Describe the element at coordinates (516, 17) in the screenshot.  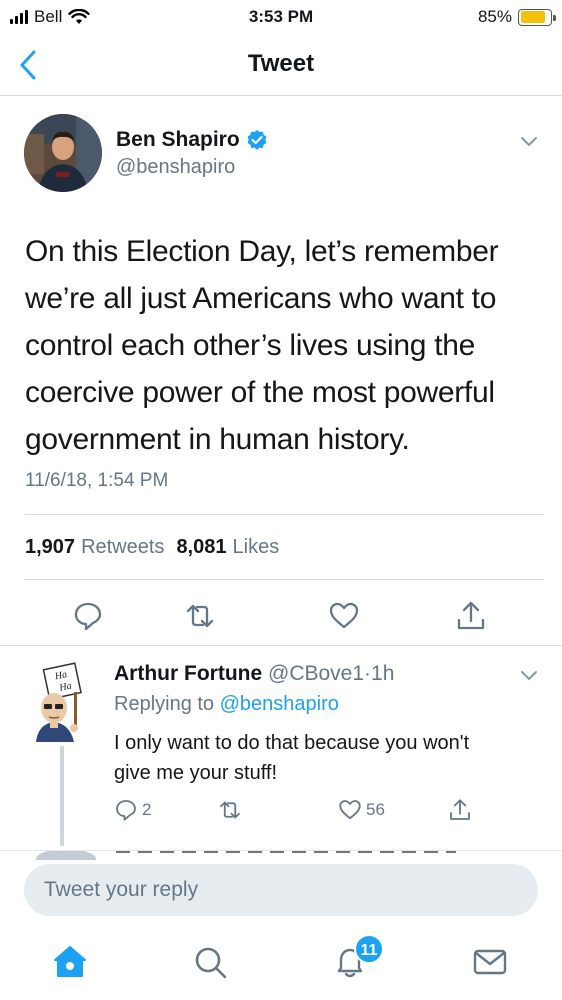
I see `status-right: 85%` at that location.